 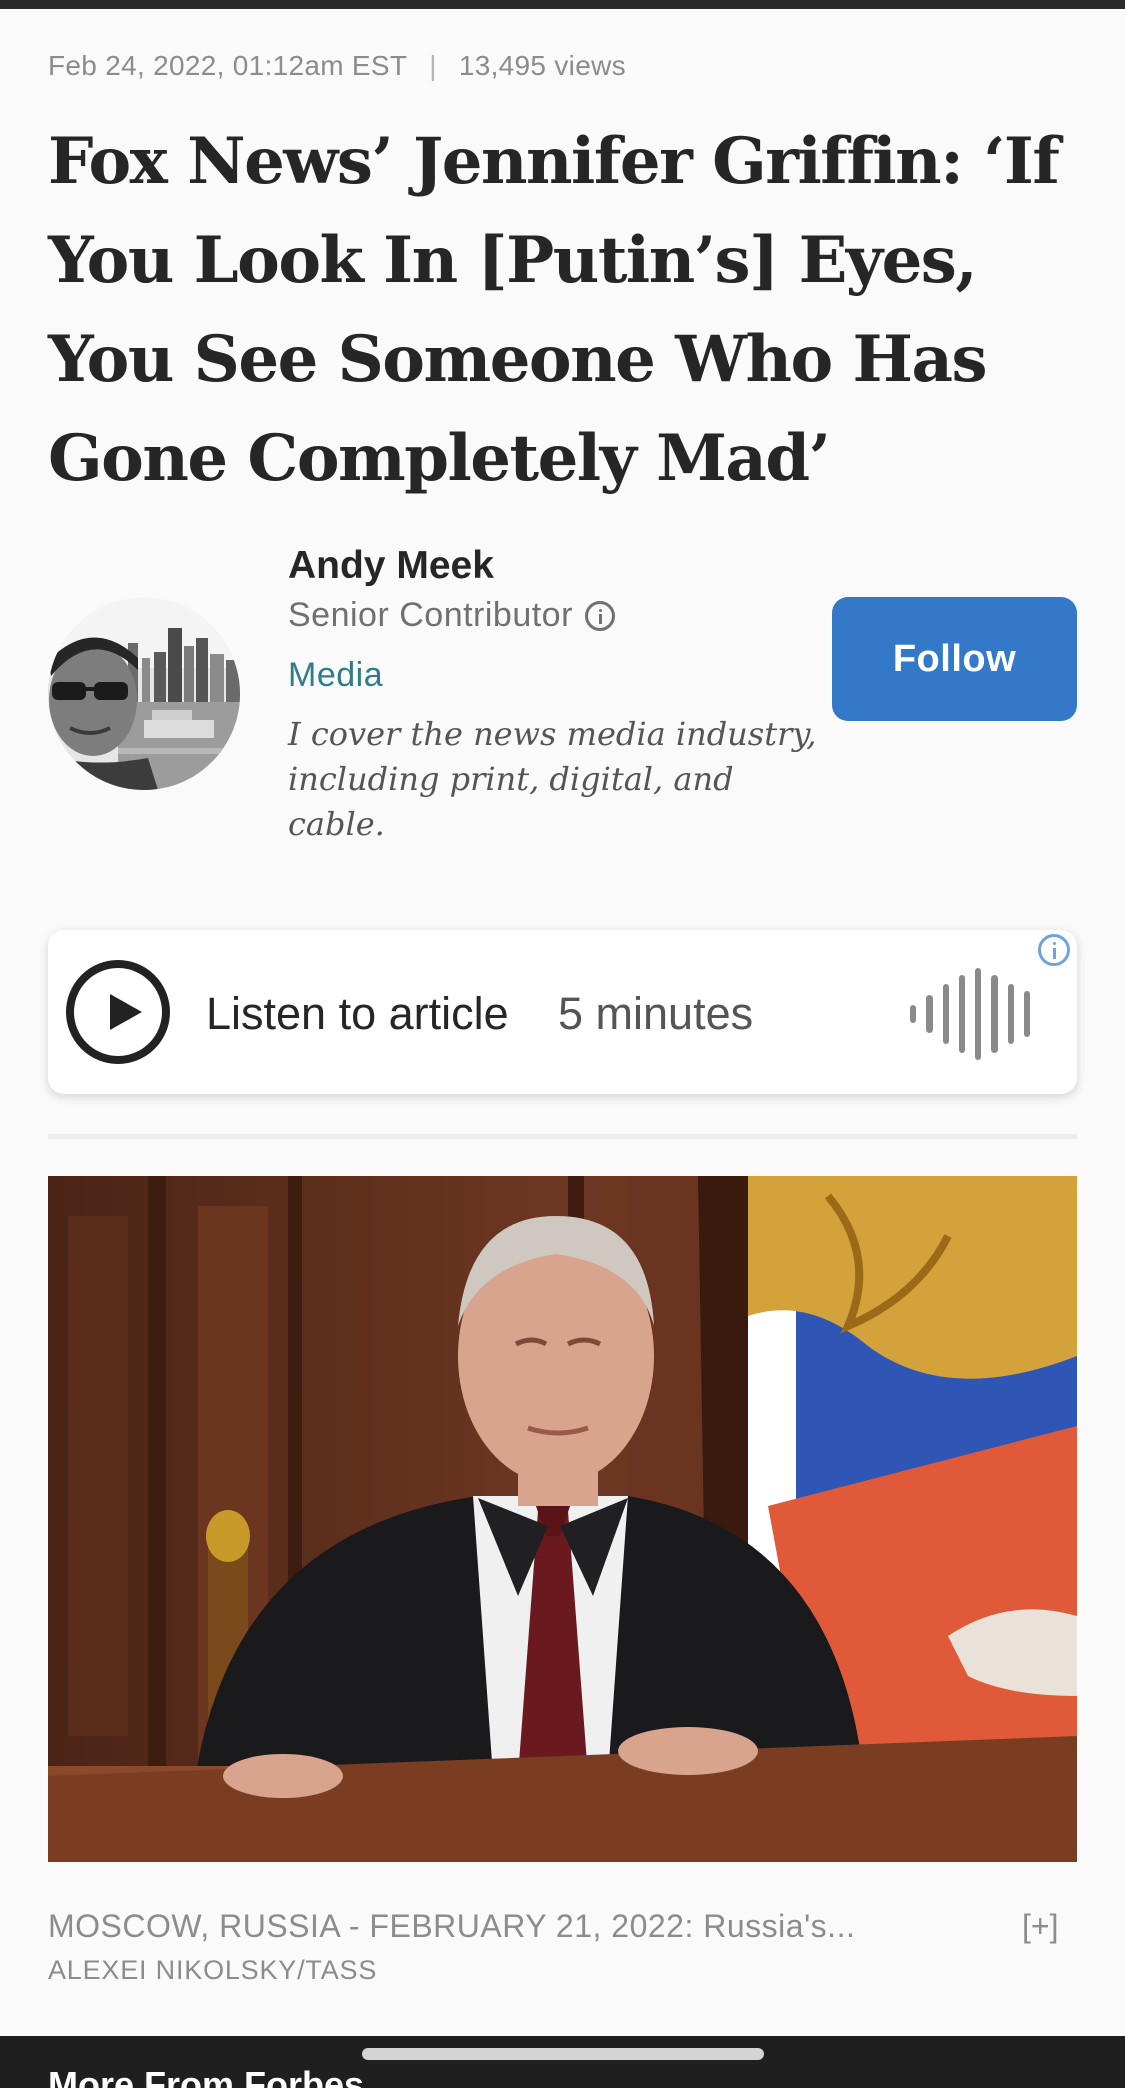 I want to click on info-icon, so click(x=599, y=615).